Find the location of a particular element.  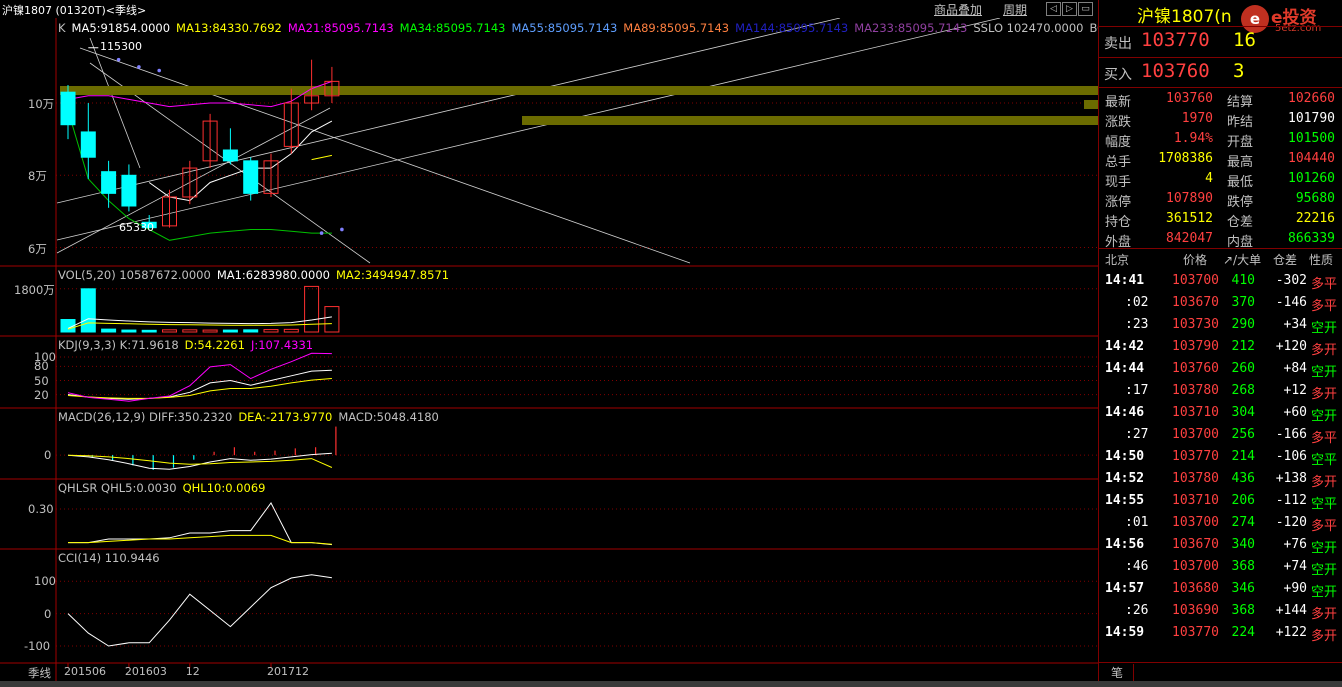

stat-value: 95680 is located at coordinates (1315, 198).